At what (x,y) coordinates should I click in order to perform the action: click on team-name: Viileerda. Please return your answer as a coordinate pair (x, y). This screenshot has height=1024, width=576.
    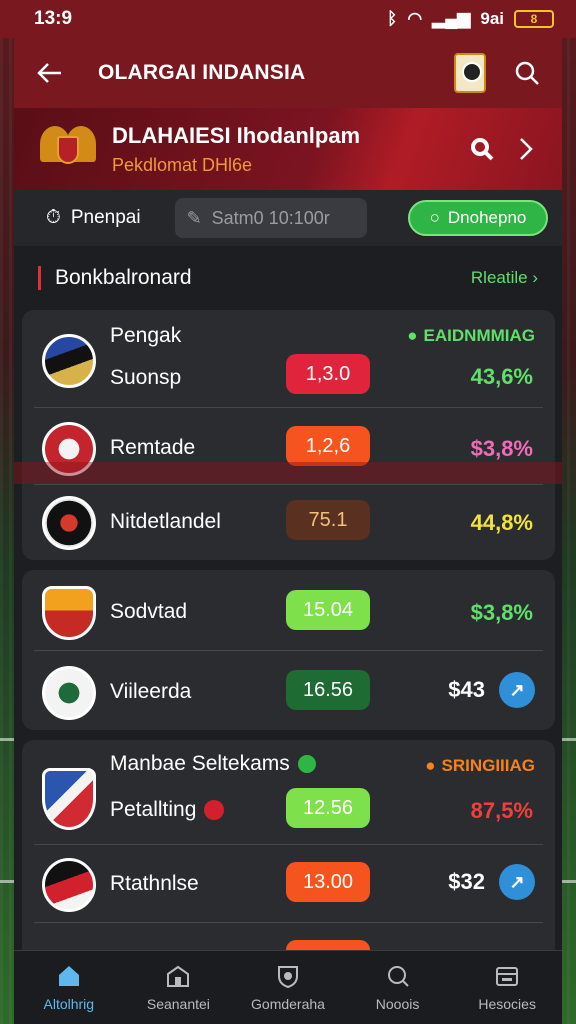
    Looking at the image, I should click on (150, 692).